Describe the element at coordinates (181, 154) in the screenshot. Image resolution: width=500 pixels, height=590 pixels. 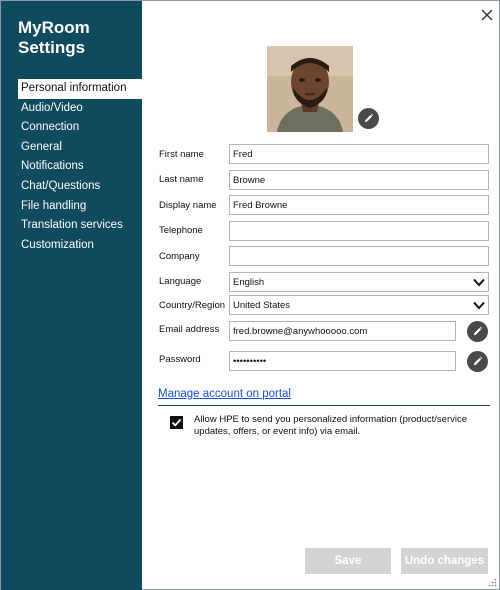
I see `first-name-label: First name` at that location.